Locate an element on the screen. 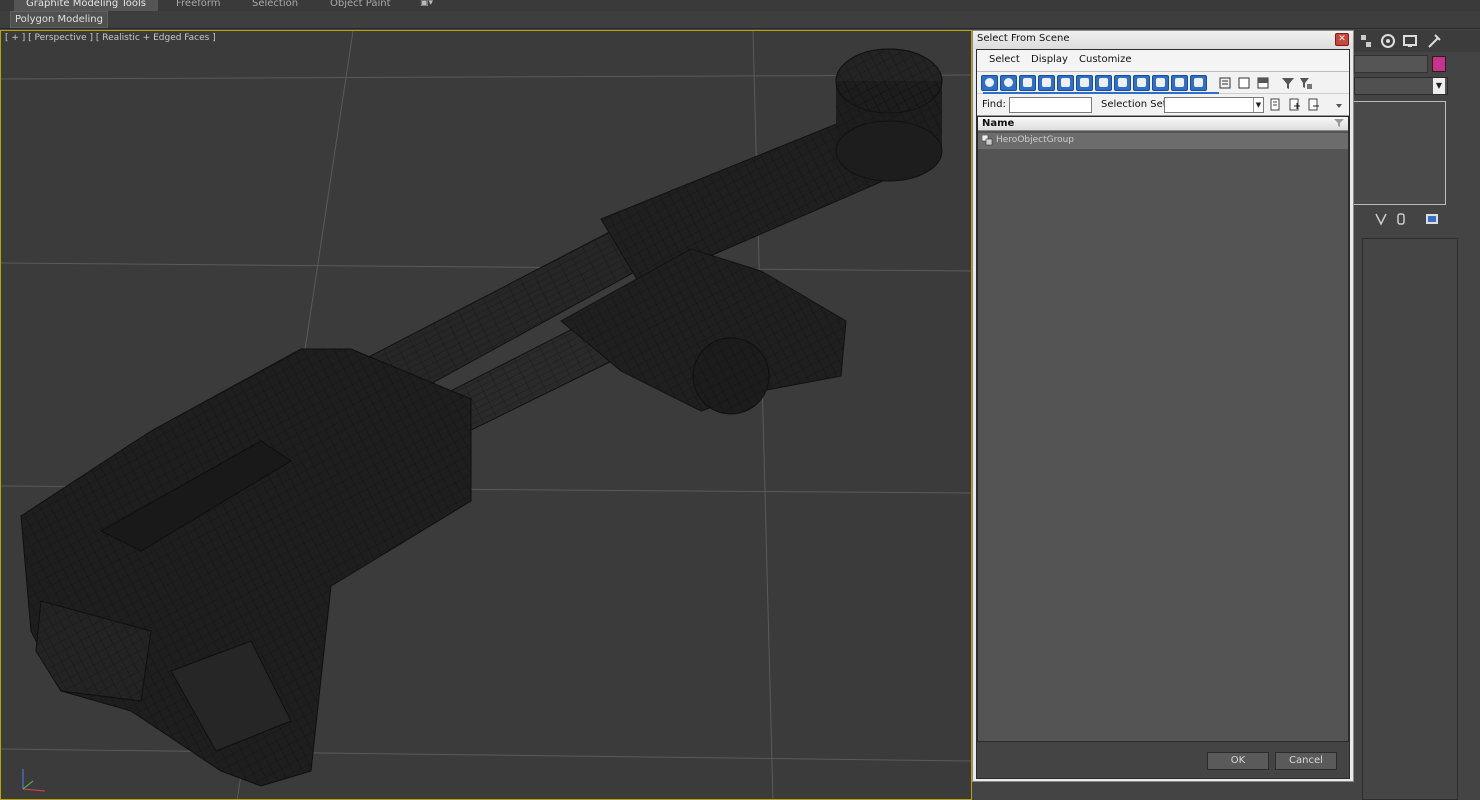  display-containers-icon is located at coordinates (1160, 83).